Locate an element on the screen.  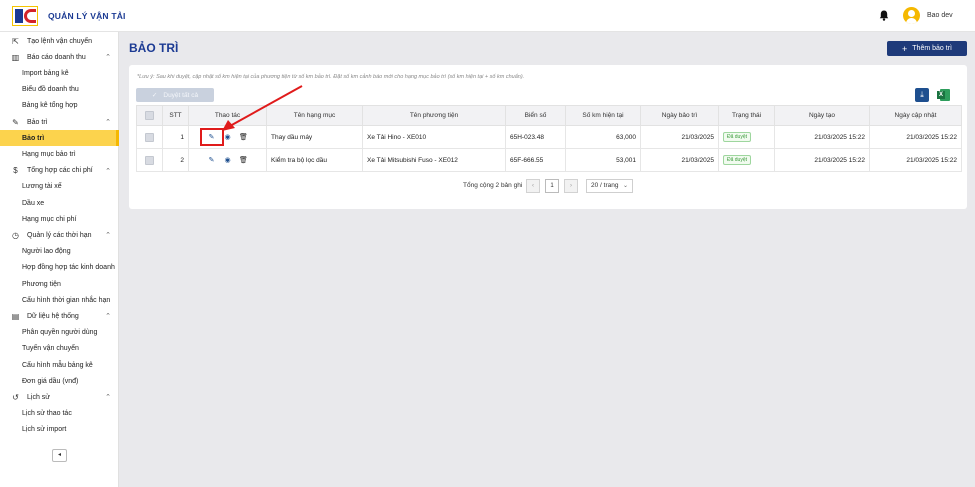
sidebar-item-label: Báo cáo doanh thu is located at coordinates (56, 57).